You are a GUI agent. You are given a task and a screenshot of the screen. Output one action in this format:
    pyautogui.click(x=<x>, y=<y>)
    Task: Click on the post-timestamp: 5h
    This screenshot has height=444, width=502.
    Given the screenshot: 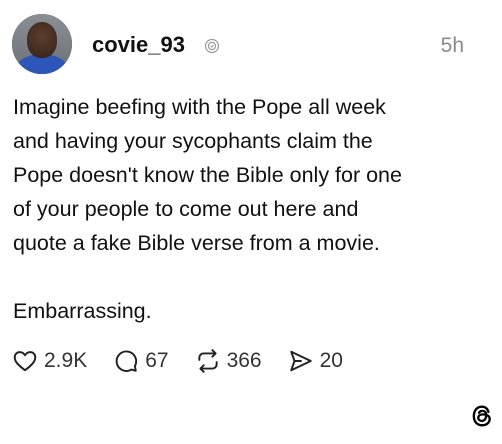 What is the action you would take?
    pyautogui.click(x=452, y=45)
    